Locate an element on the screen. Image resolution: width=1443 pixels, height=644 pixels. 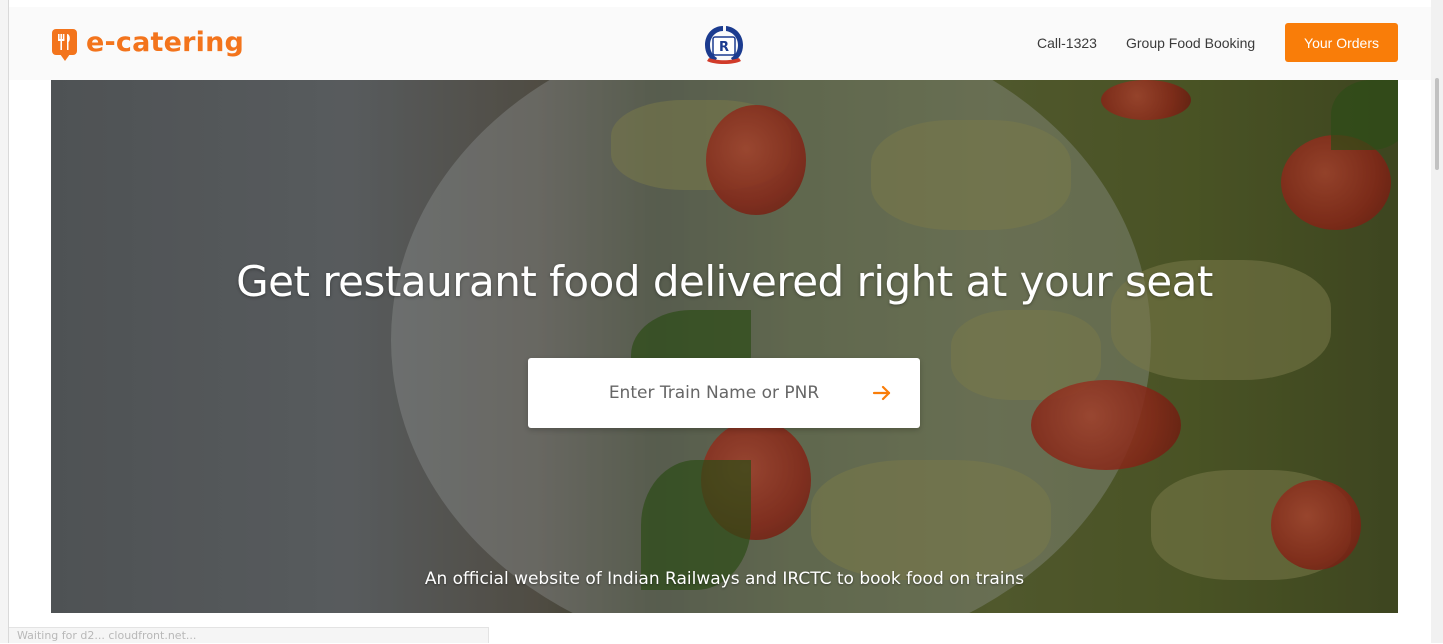
group-food-booking-link: Group Food Booking is located at coordinates (1190, 43).